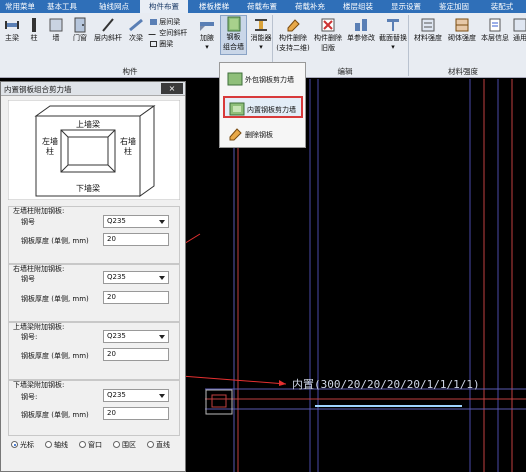  I want to click on tab-axis-grid: 轴线网点, so click(114, 6).